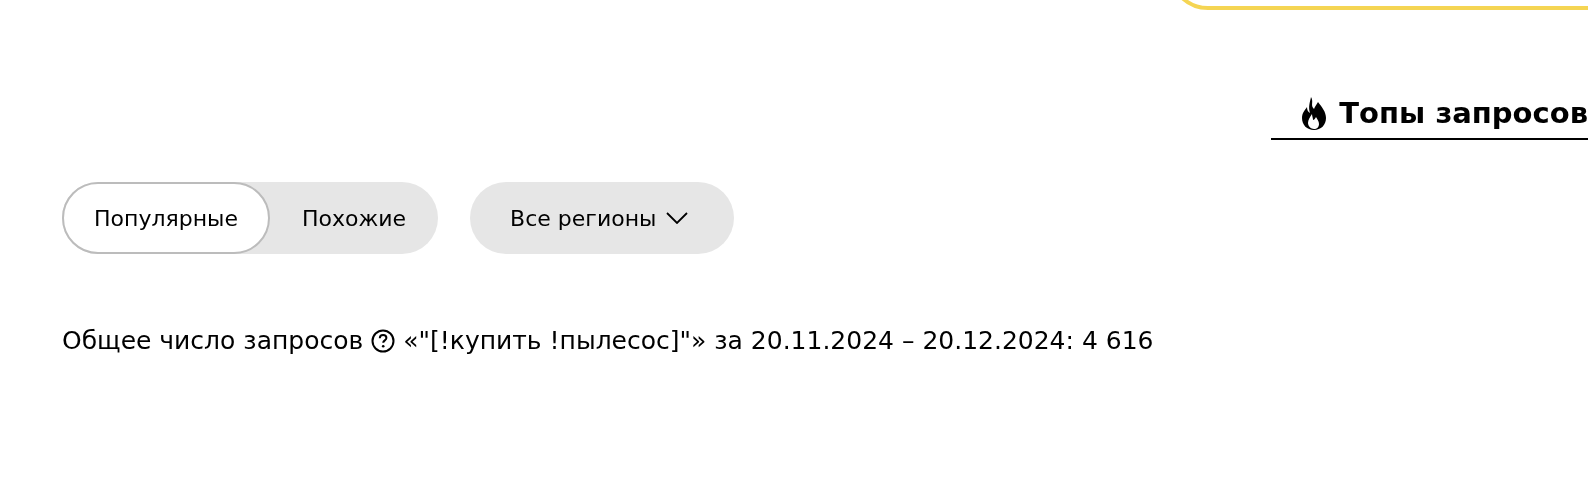 The width and height of the screenshot is (1588, 504). Describe the element at coordinates (213, 340) in the screenshot. I see `summary-label: Общее число запросов` at that location.